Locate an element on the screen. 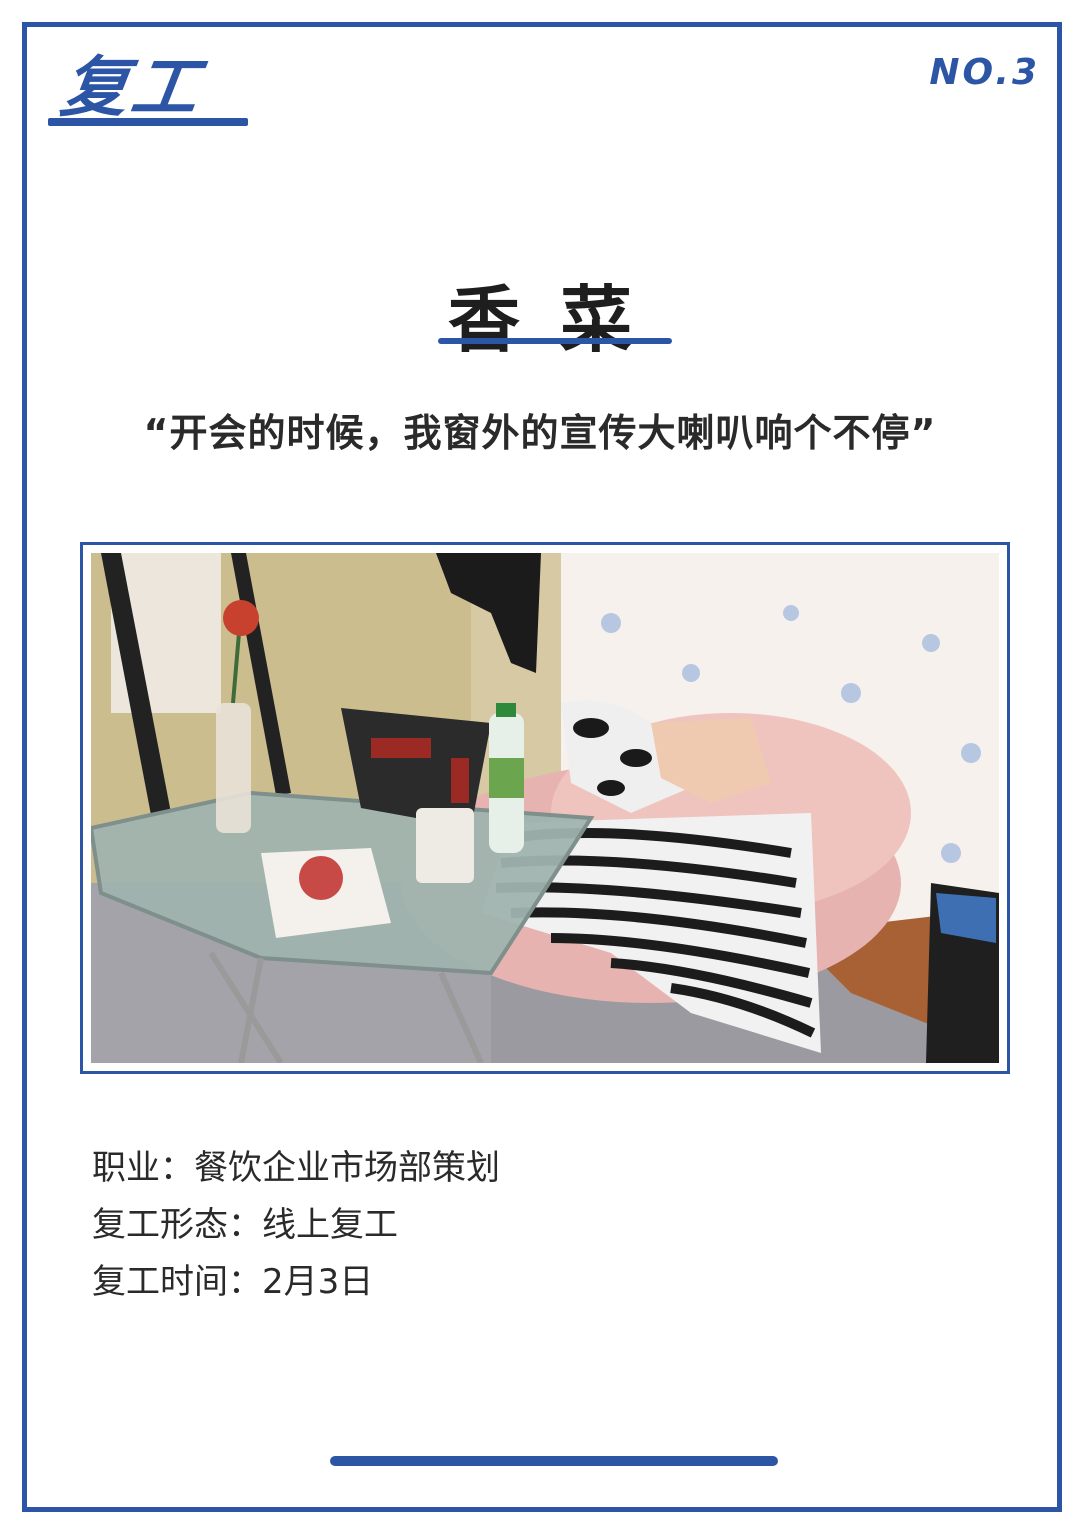 The width and height of the screenshot is (1080, 1531). person-quote: “开会的时候，我窗外的宣传大喇叭响个不停” is located at coordinates (540, 433).